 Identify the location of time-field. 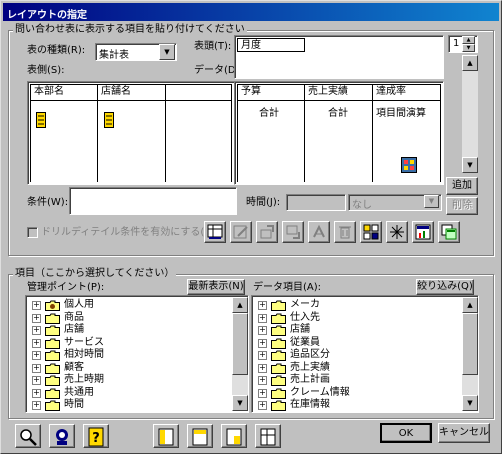
(316, 202).